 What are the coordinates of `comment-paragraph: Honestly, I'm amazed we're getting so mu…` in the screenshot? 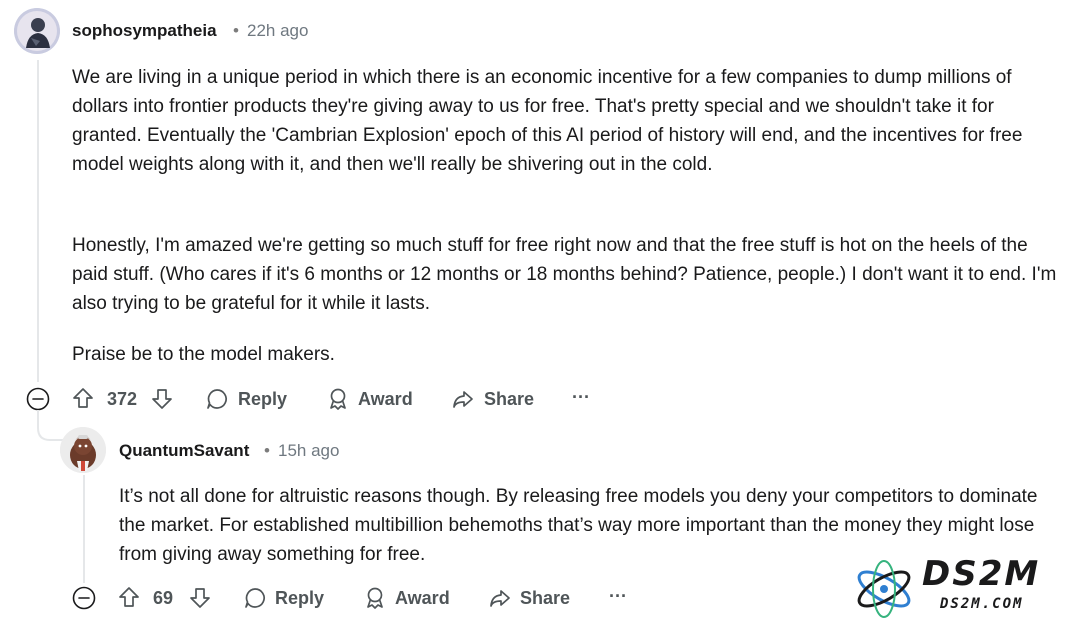 It's located at (564, 274).